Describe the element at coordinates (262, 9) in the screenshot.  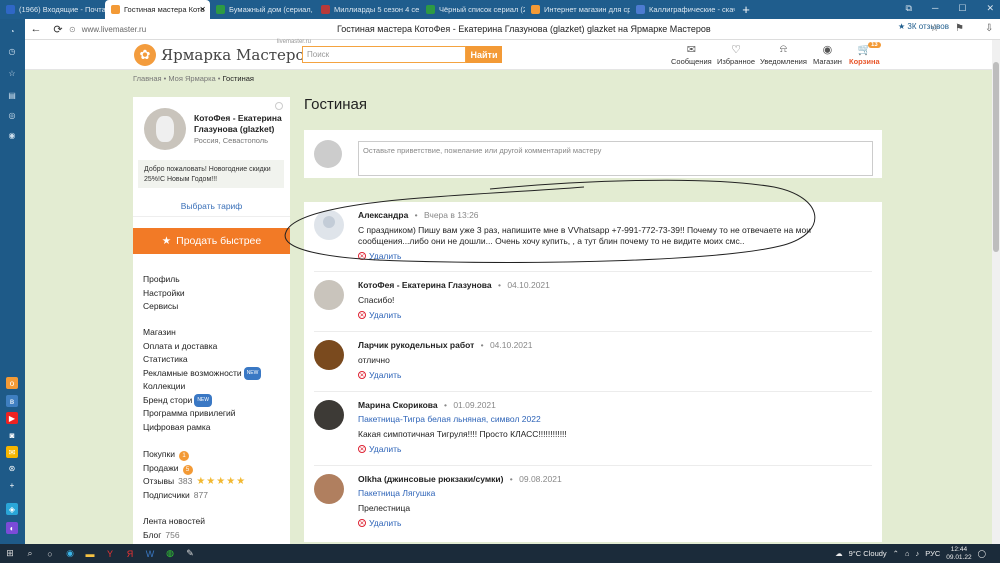
I see `tab-paper-house: Бумажный дом (сериал,` at that location.